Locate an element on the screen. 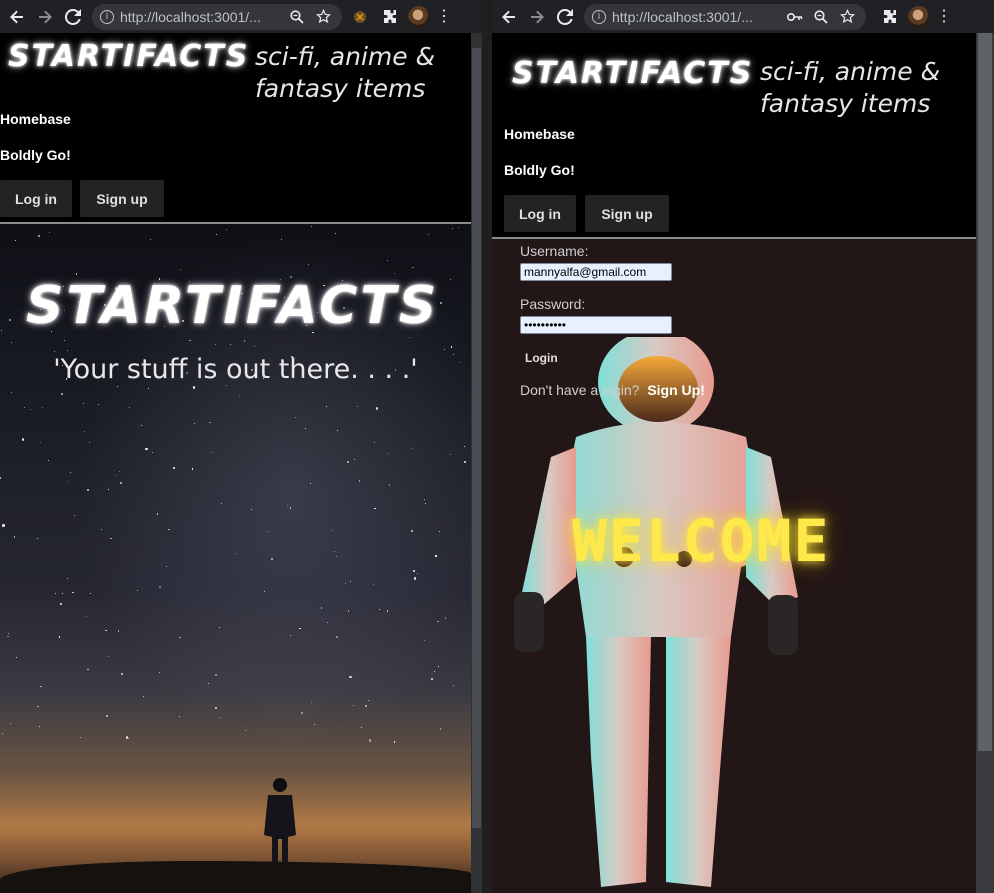 Image resolution: width=994 pixels, height=893 pixels. tagline-line-2: fantasy items is located at coordinates (845, 103).